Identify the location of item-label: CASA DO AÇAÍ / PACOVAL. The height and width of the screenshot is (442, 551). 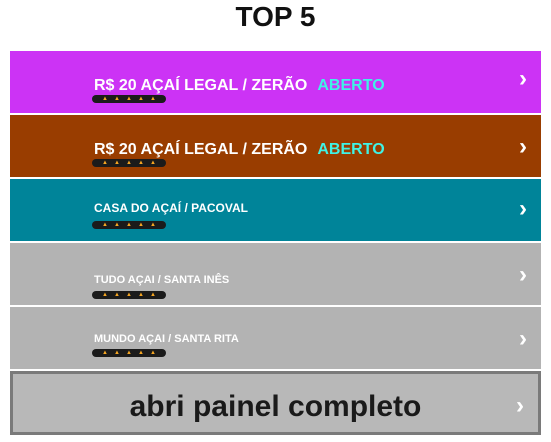
(171, 208).